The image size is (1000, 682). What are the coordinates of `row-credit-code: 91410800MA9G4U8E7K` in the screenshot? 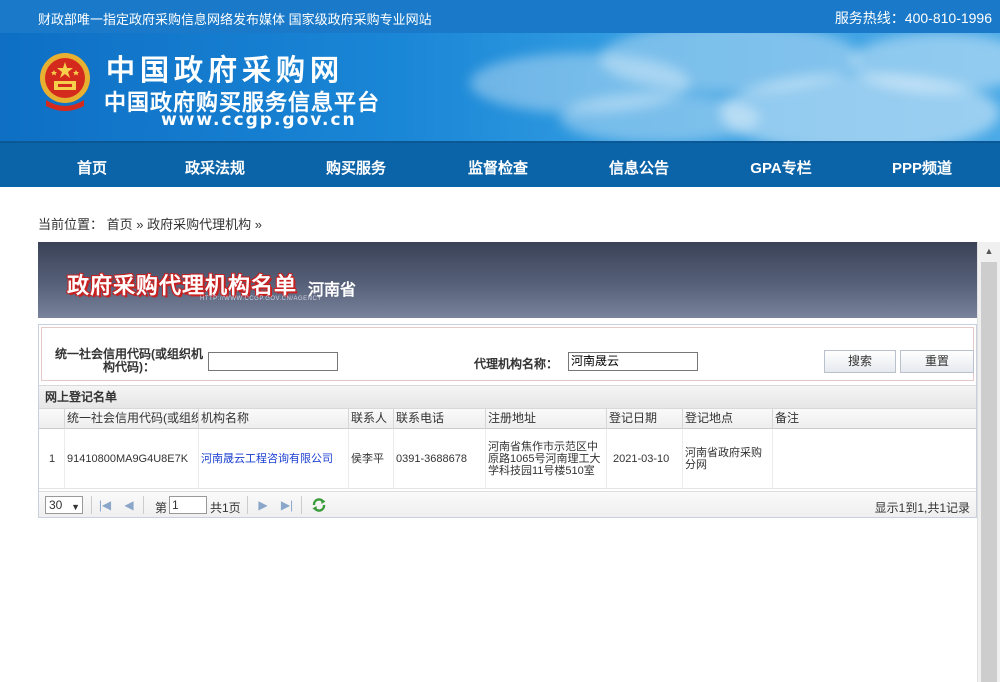 It's located at (132, 459).